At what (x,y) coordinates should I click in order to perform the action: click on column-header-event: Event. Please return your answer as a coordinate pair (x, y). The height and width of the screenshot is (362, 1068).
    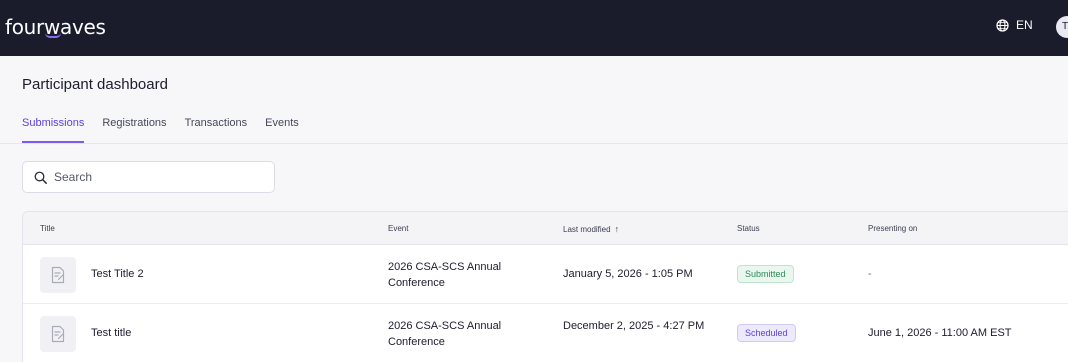
    Looking at the image, I should click on (398, 228).